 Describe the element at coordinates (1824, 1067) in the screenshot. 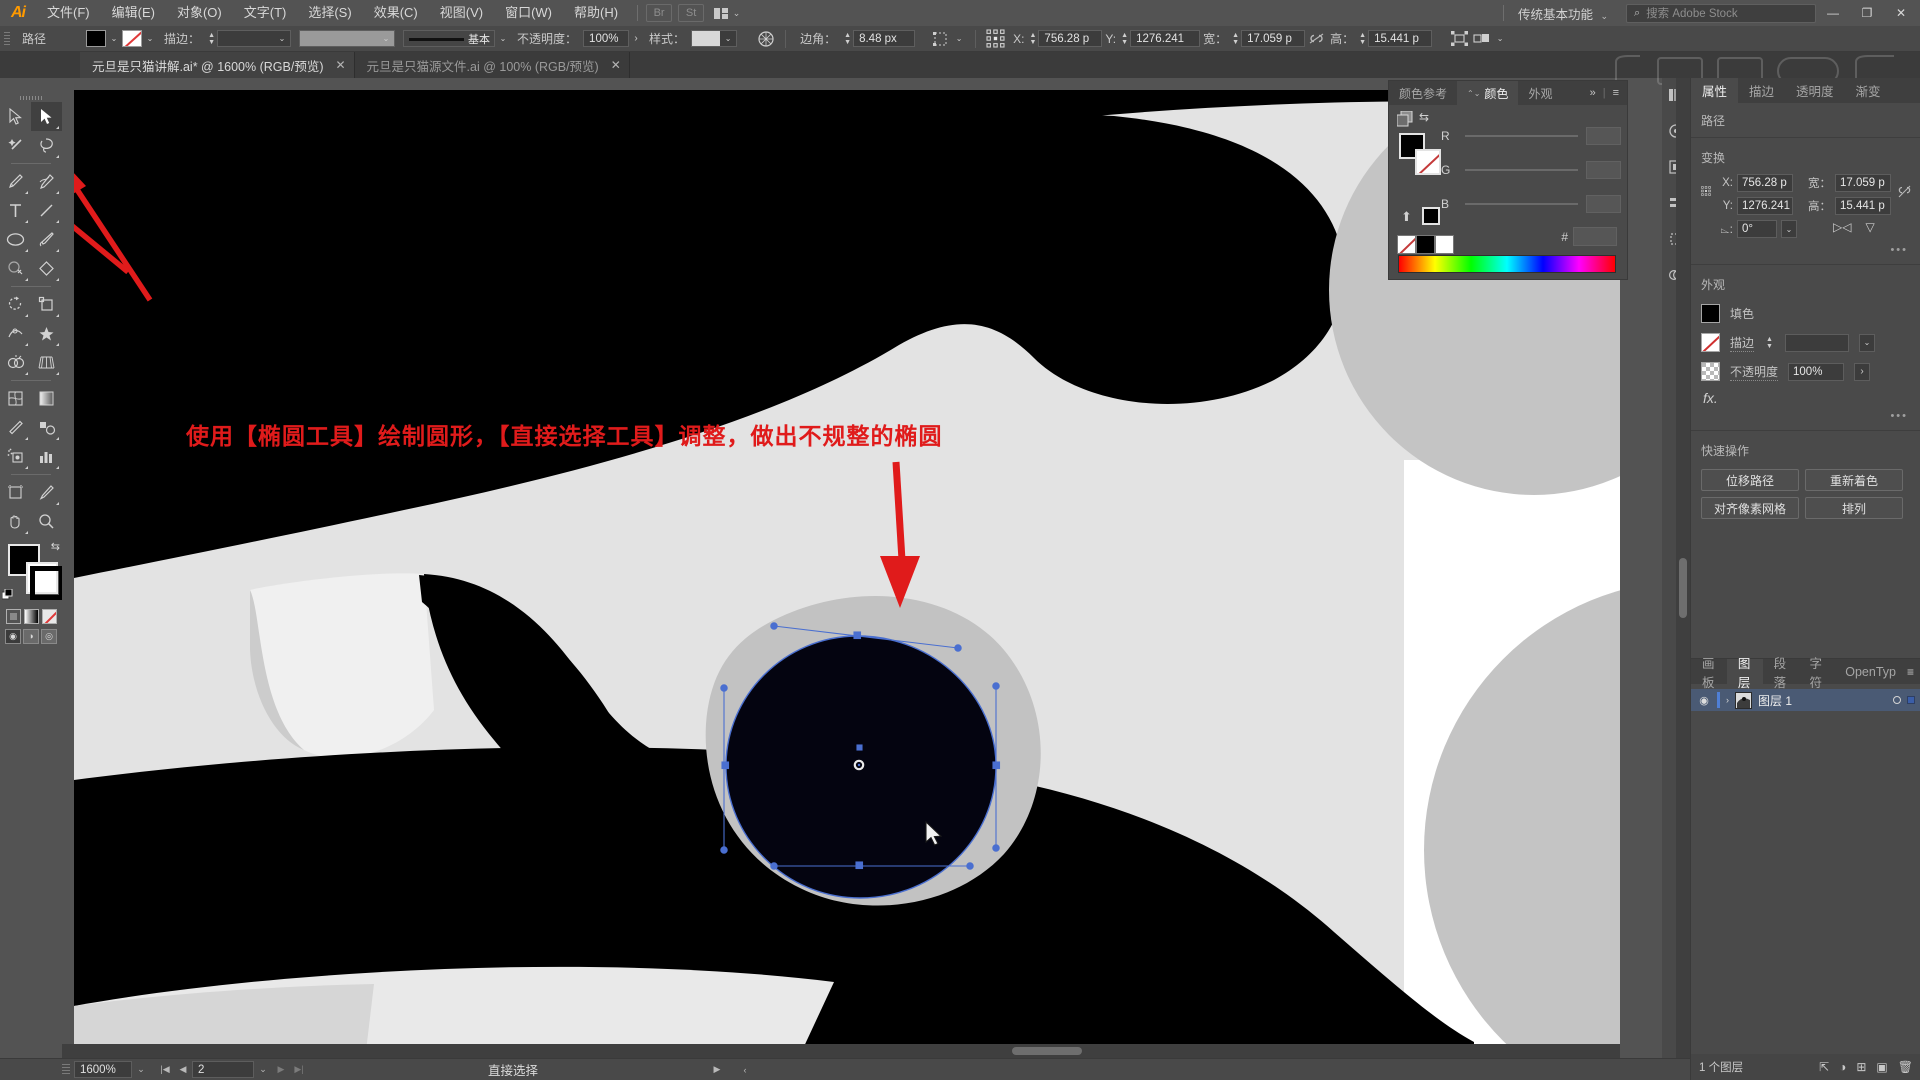

I see `locate-object-icon: ⇱` at that location.